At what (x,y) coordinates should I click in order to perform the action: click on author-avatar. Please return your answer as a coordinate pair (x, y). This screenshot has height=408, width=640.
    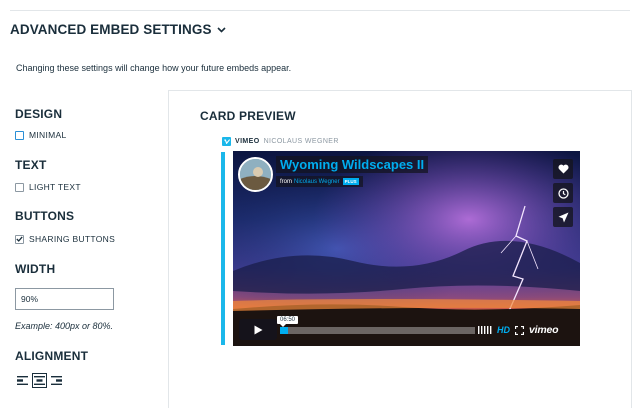
    Looking at the image, I should click on (255, 174).